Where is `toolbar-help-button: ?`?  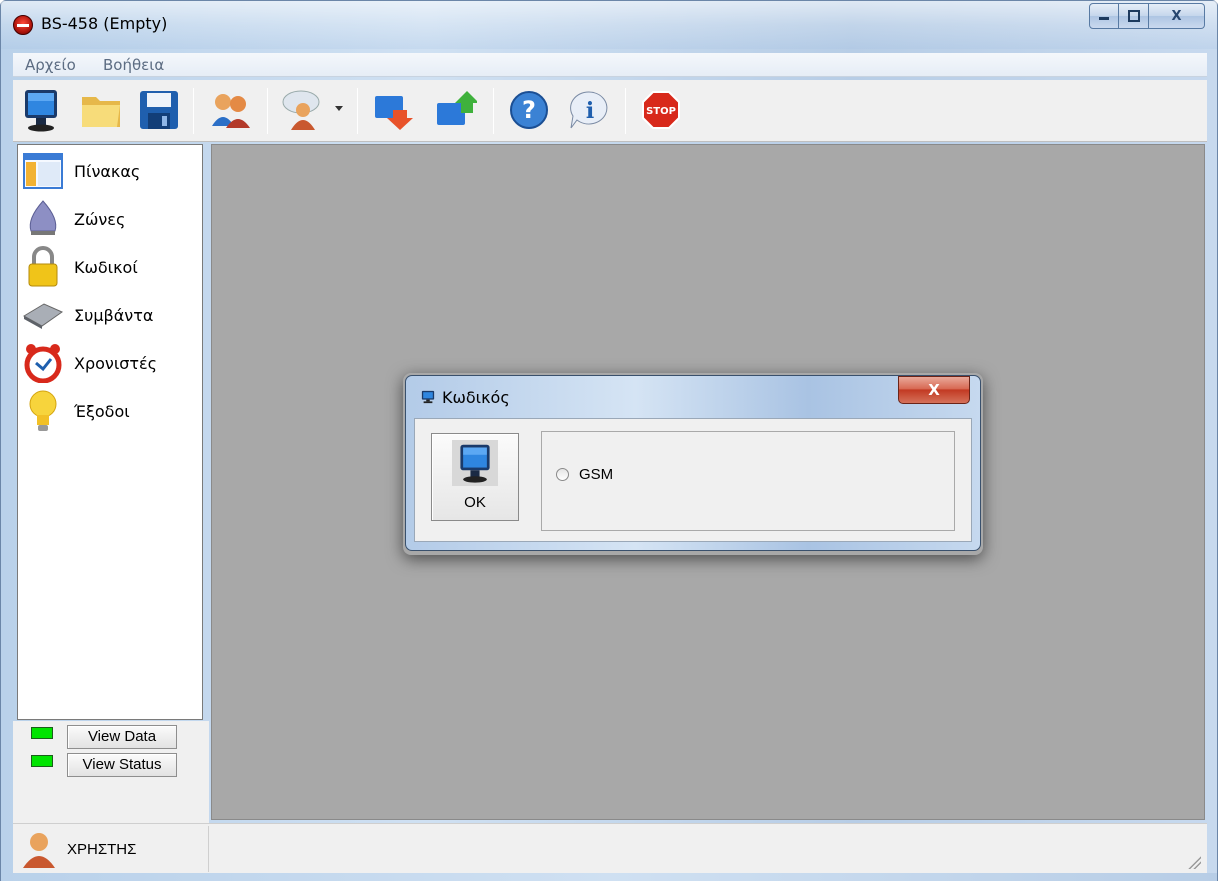
toolbar-help-button: ? is located at coordinates (529, 110).